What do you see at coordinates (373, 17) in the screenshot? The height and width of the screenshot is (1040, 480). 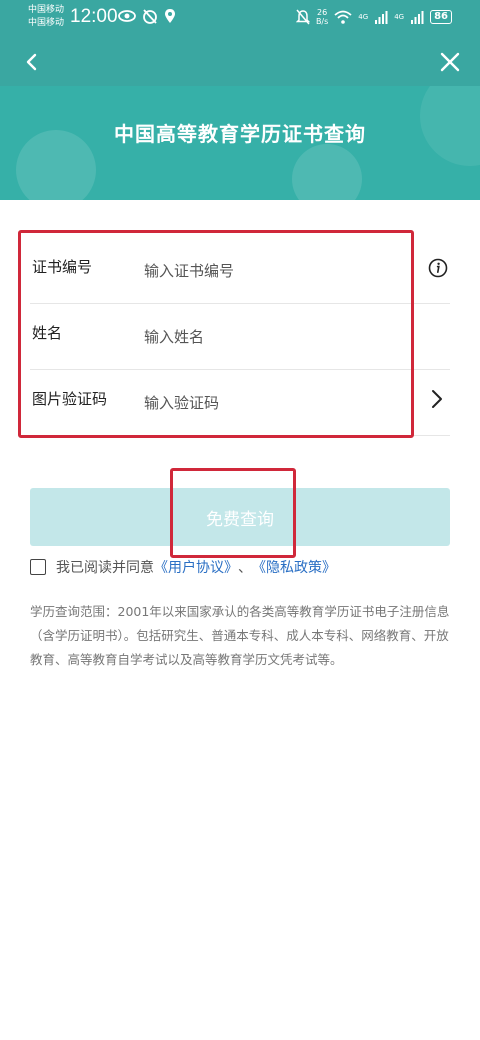 I see `status-right: 26 B/s 4G 4G 86` at bounding box center [373, 17].